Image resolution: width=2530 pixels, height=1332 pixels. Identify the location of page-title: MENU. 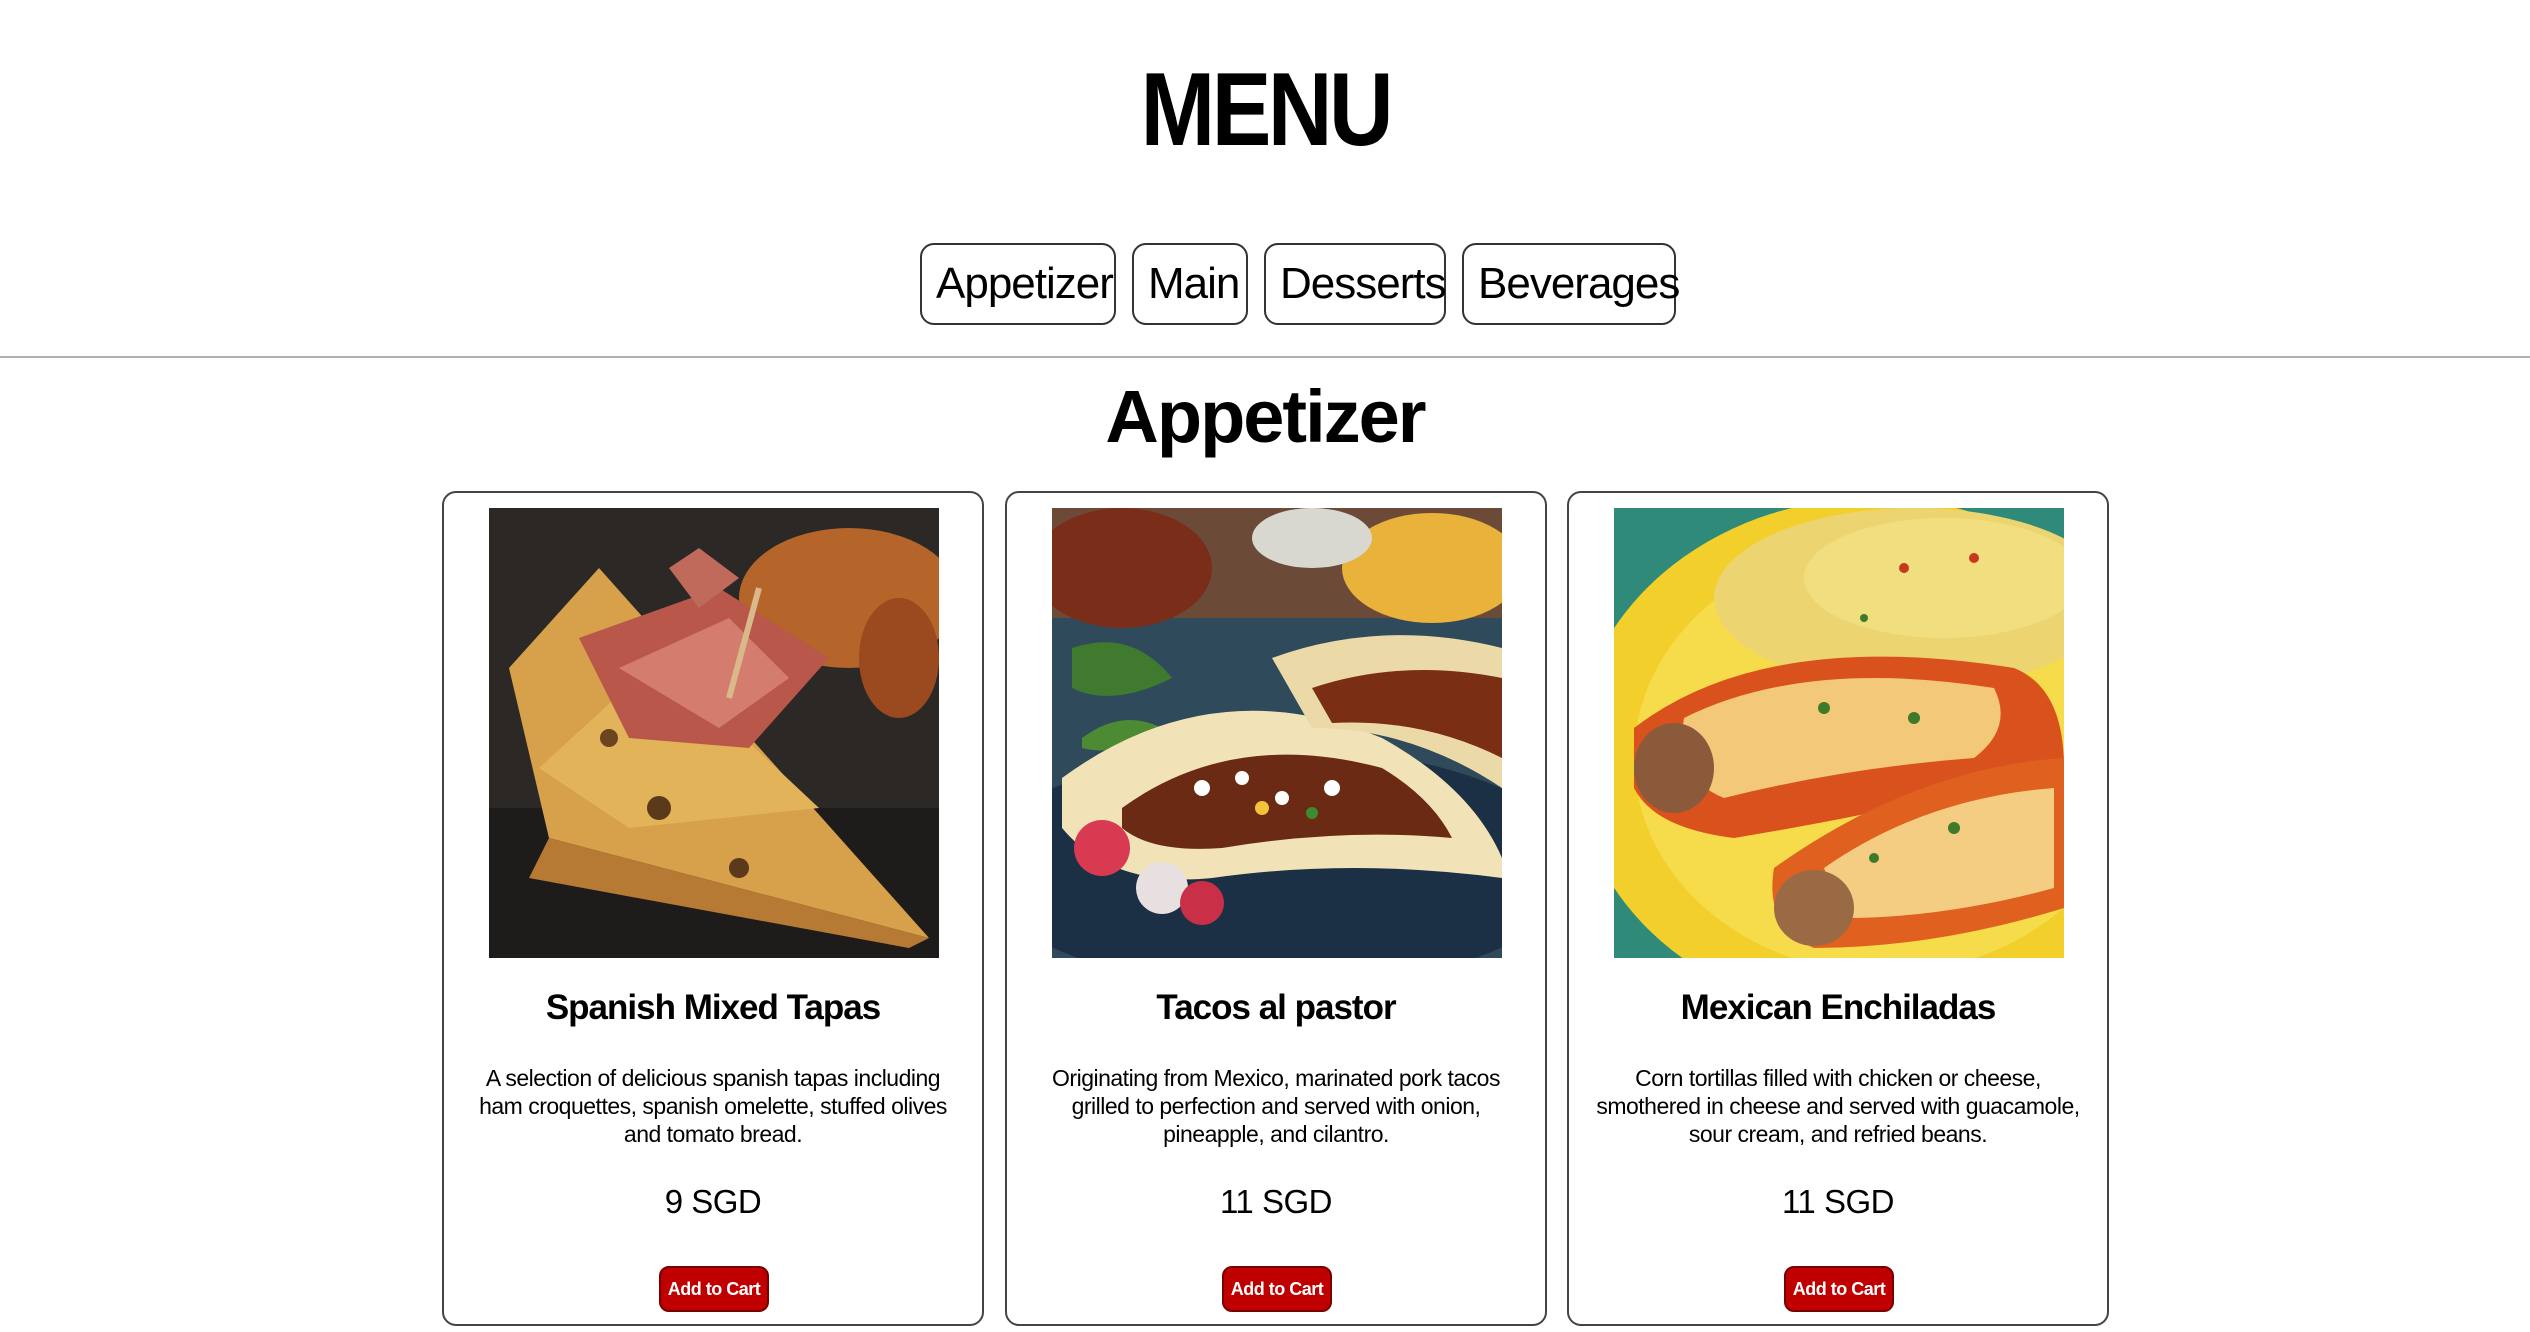
(1267, 110).